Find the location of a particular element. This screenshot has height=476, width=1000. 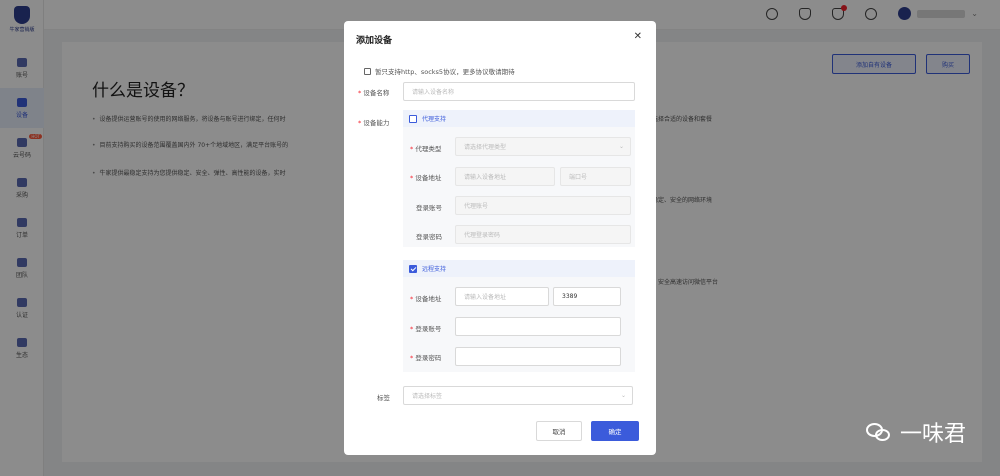

remote-port-input: 3389 is located at coordinates (587, 296).